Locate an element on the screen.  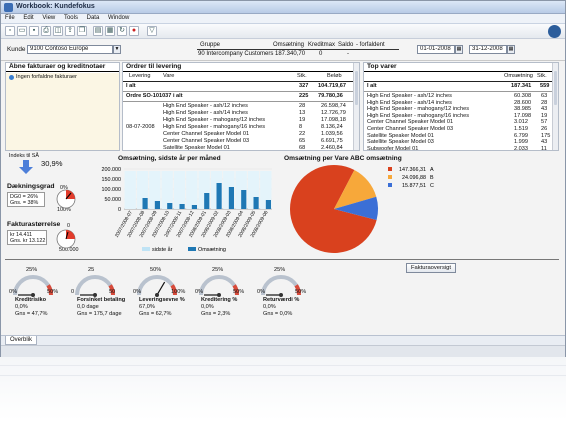
orders-row-amount: 26.598,74 is located at coordinates (333, 106).